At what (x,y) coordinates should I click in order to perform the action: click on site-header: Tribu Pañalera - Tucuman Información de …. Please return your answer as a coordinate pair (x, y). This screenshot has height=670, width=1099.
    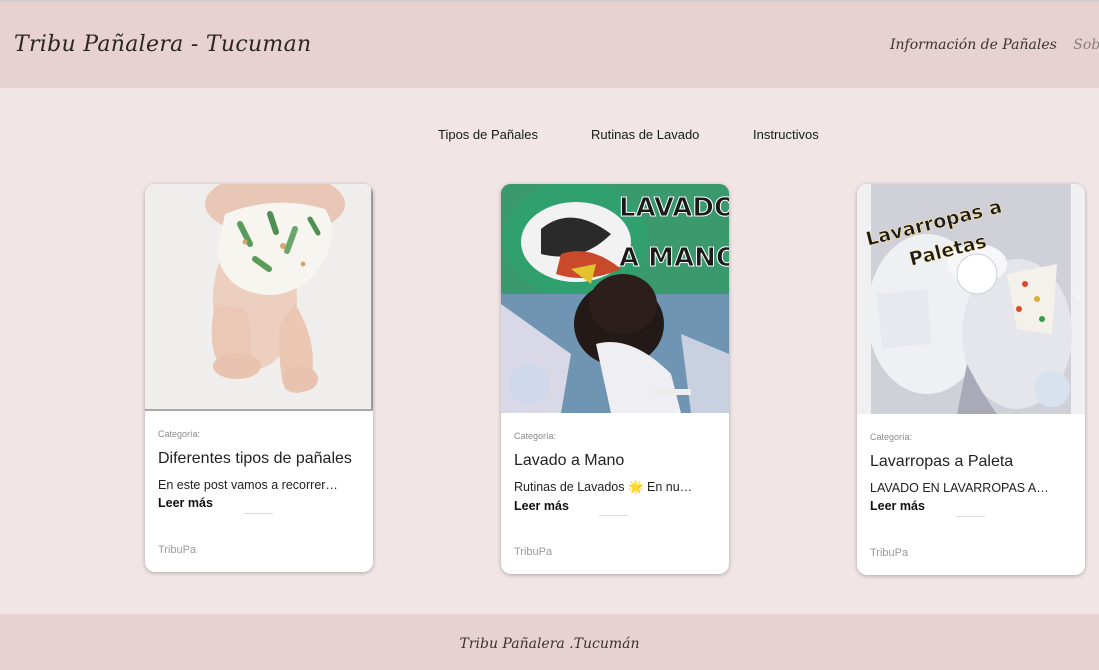
    Looking at the image, I should click on (549, 45).